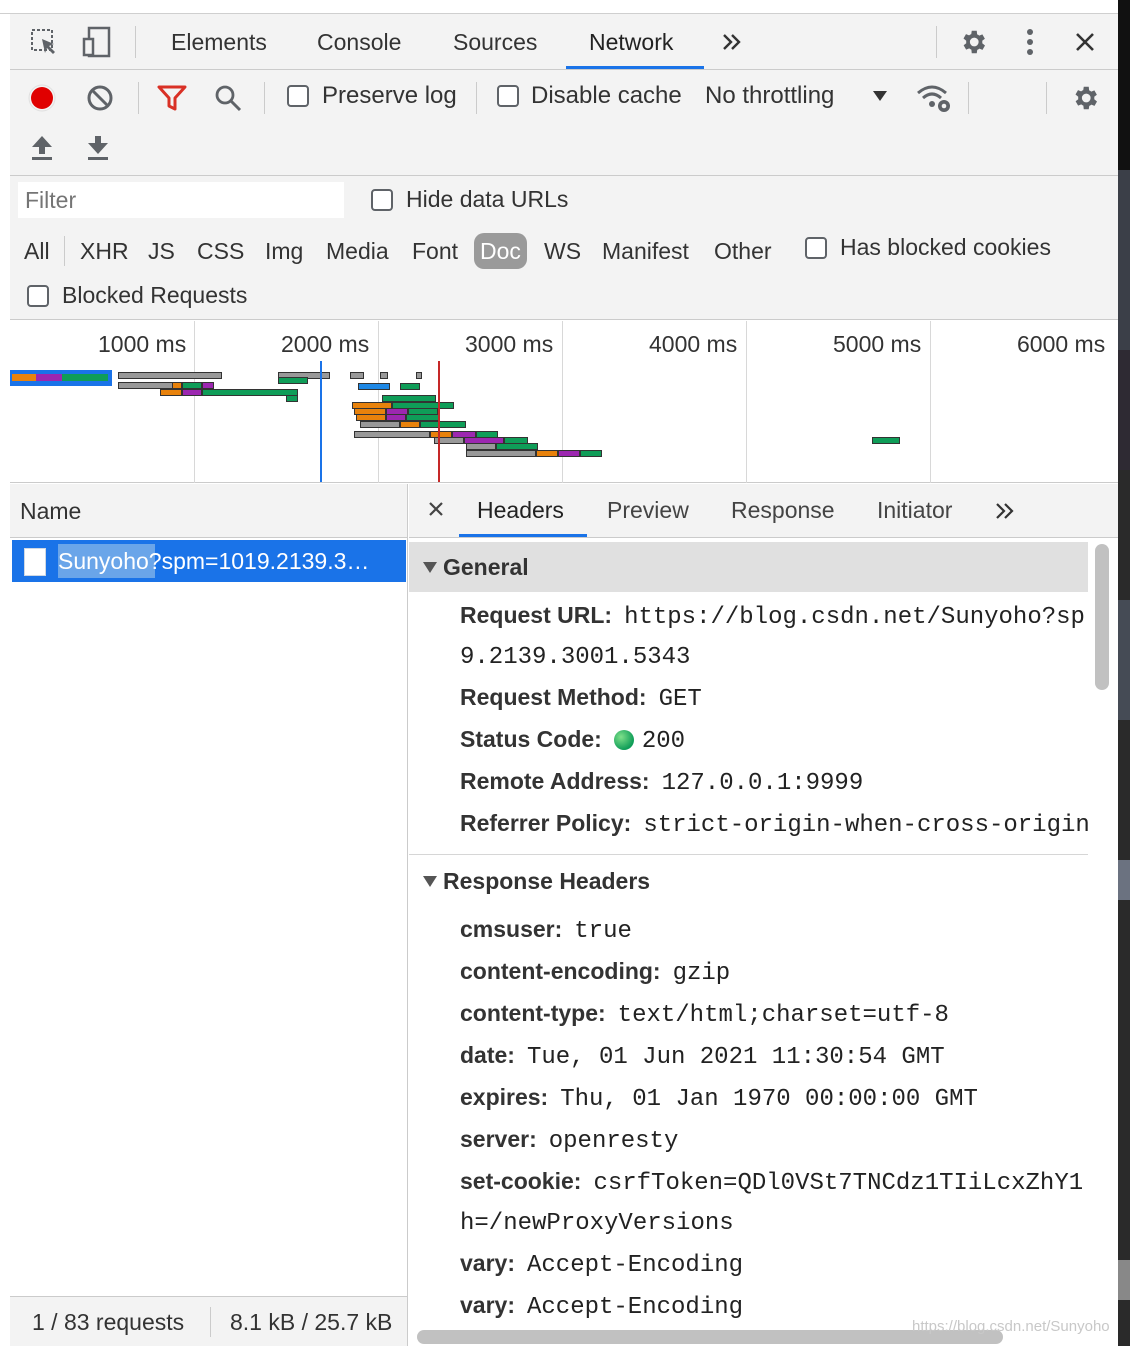  Describe the element at coordinates (219, 42) in the screenshot. I see `tab-elements: Elements` at that location.